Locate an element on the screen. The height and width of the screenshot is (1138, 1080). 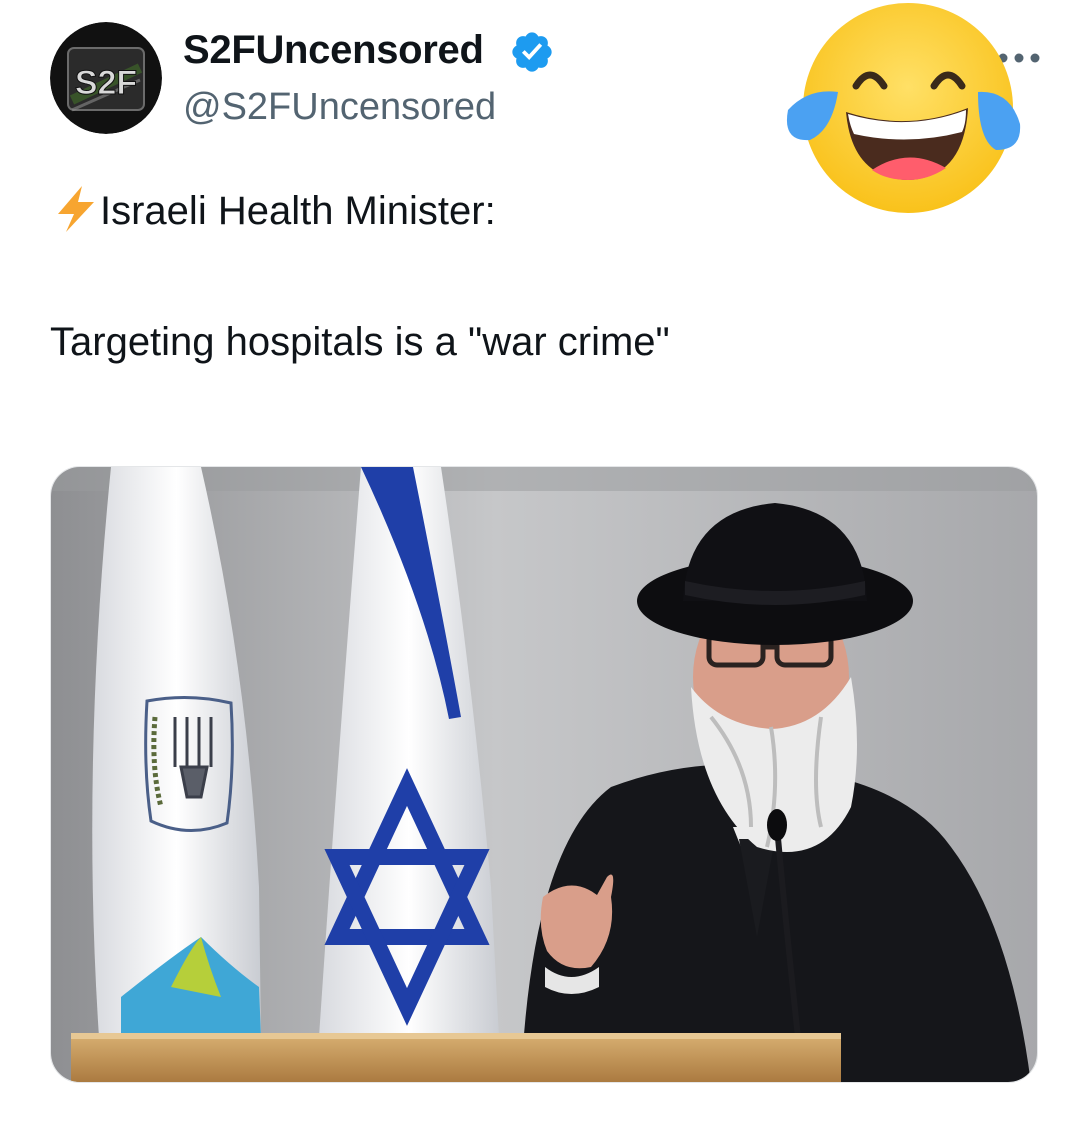
user-handle: @S2FUncensored is located at coordinates (339, 107).